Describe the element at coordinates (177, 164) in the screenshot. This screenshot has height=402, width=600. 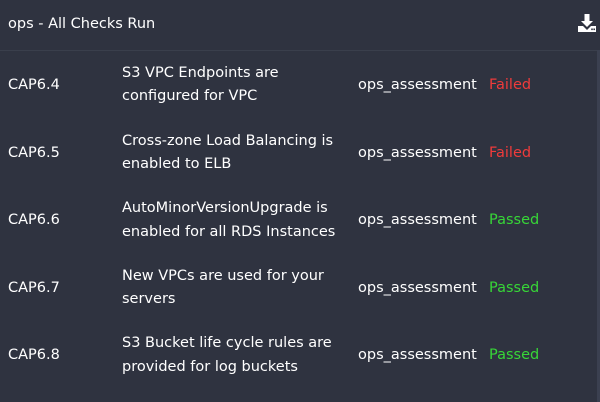
I see `check-description-line: enabled to ELB` at that location.